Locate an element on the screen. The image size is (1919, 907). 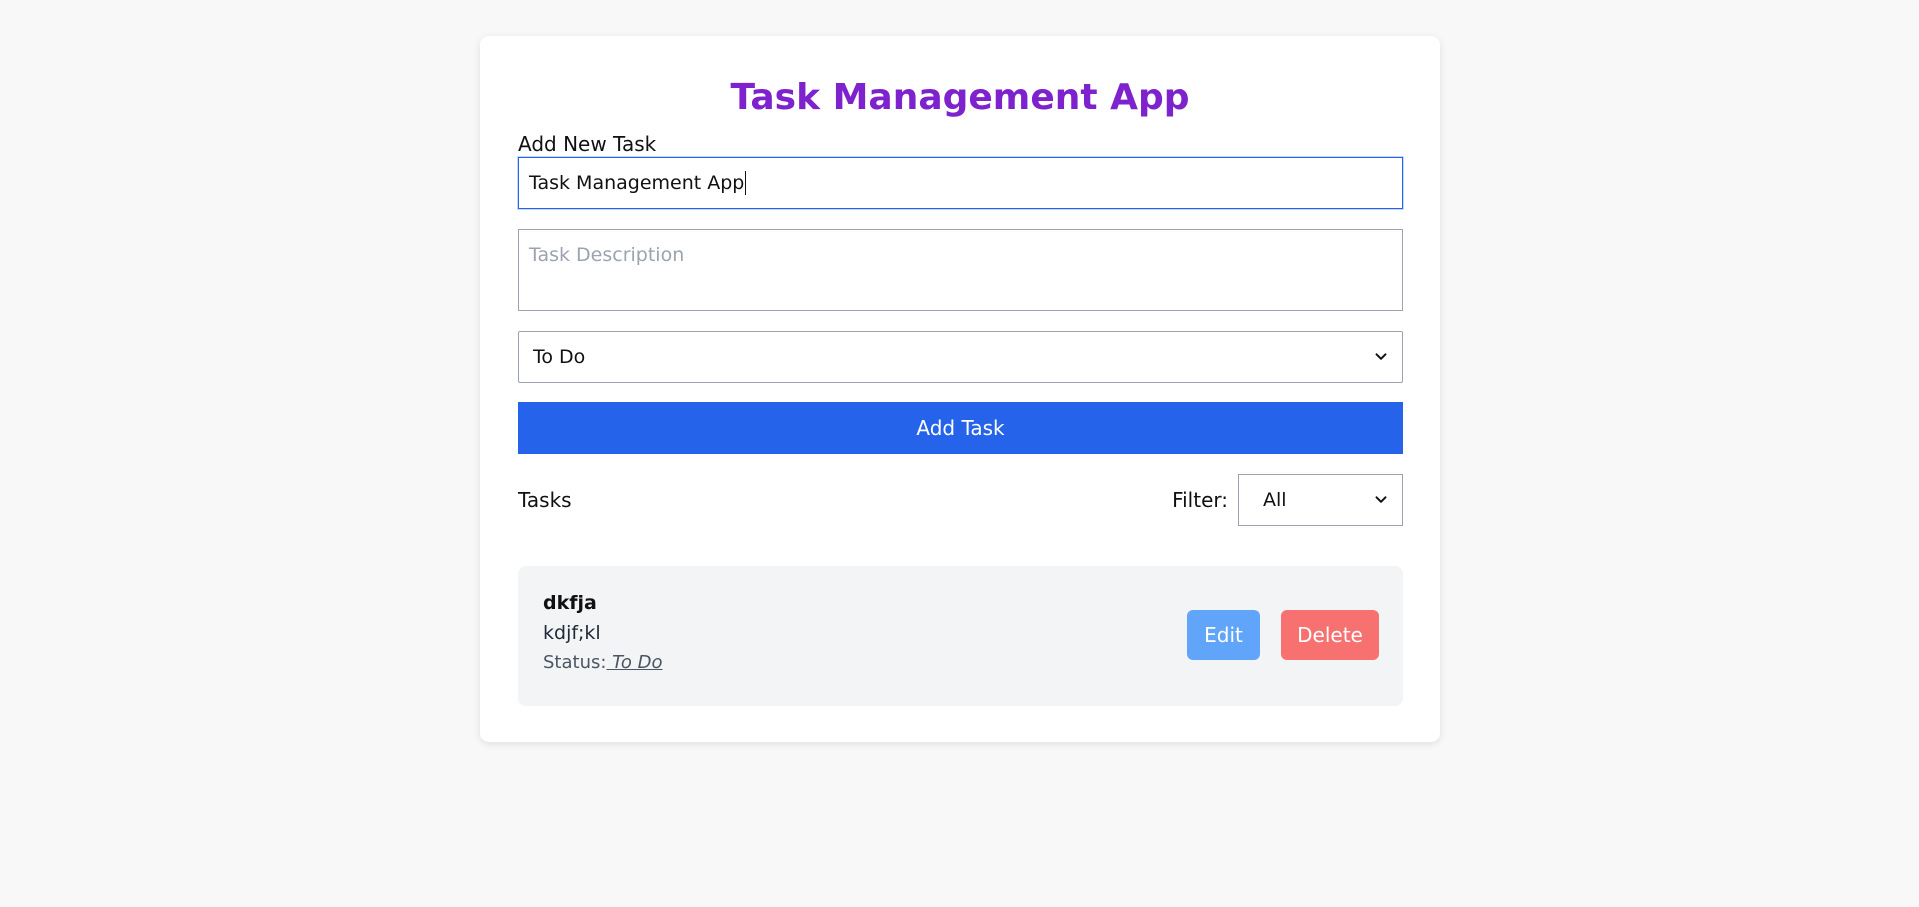
task-item: dkfja kdjf;kl Status: To Do Edit Delete is located at coordinates (960, 636).